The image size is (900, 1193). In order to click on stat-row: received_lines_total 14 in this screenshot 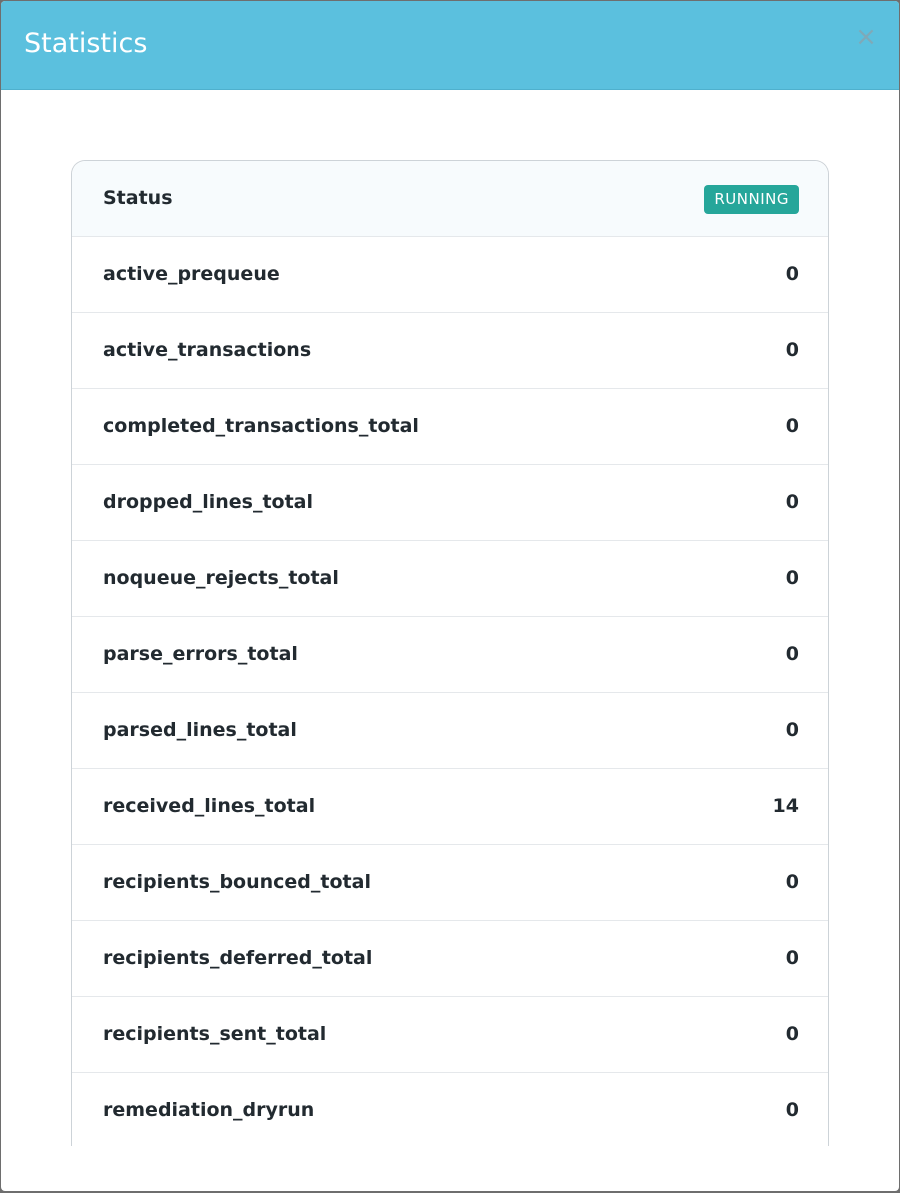, I will do `click(450, 807)`.